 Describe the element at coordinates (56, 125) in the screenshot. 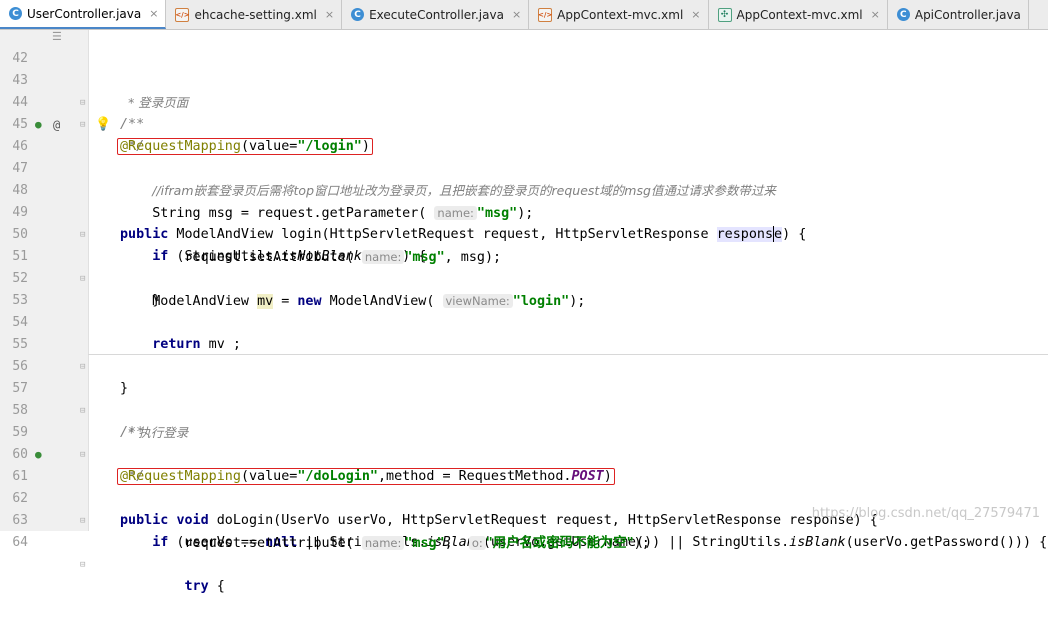

I see `override-marker-icon: @` at that location.